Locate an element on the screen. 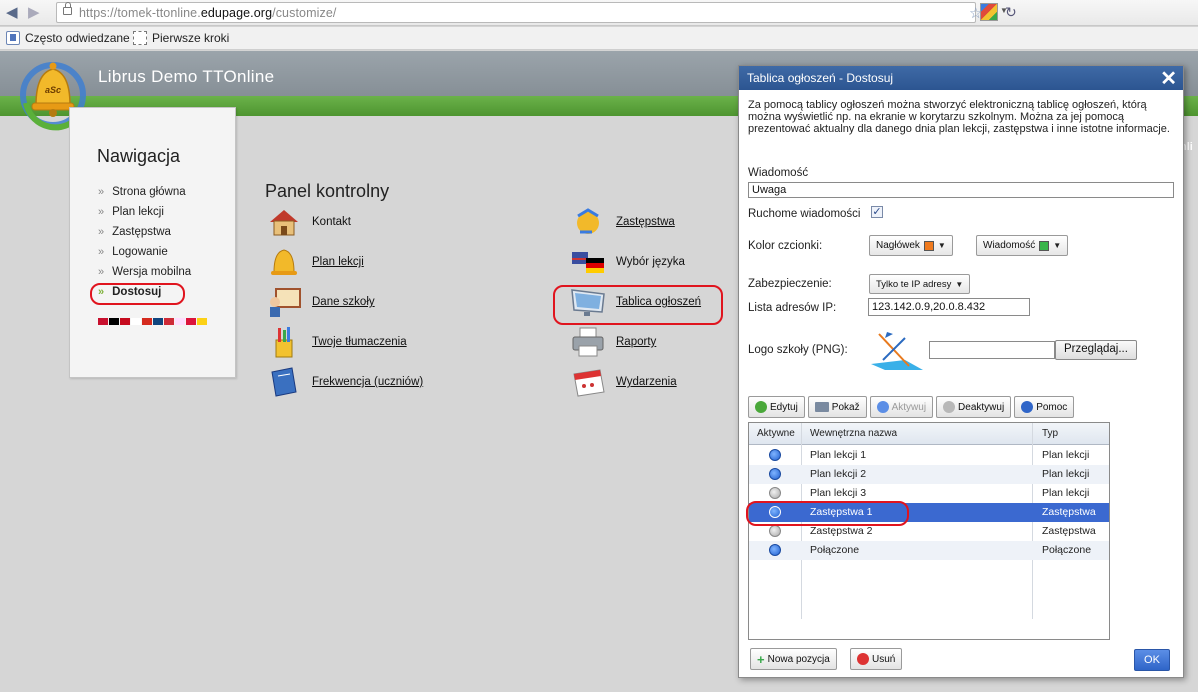 The width and height of the screenshot is (1198, 692). tile-label: Raporty is located at coordinates (636, 342).